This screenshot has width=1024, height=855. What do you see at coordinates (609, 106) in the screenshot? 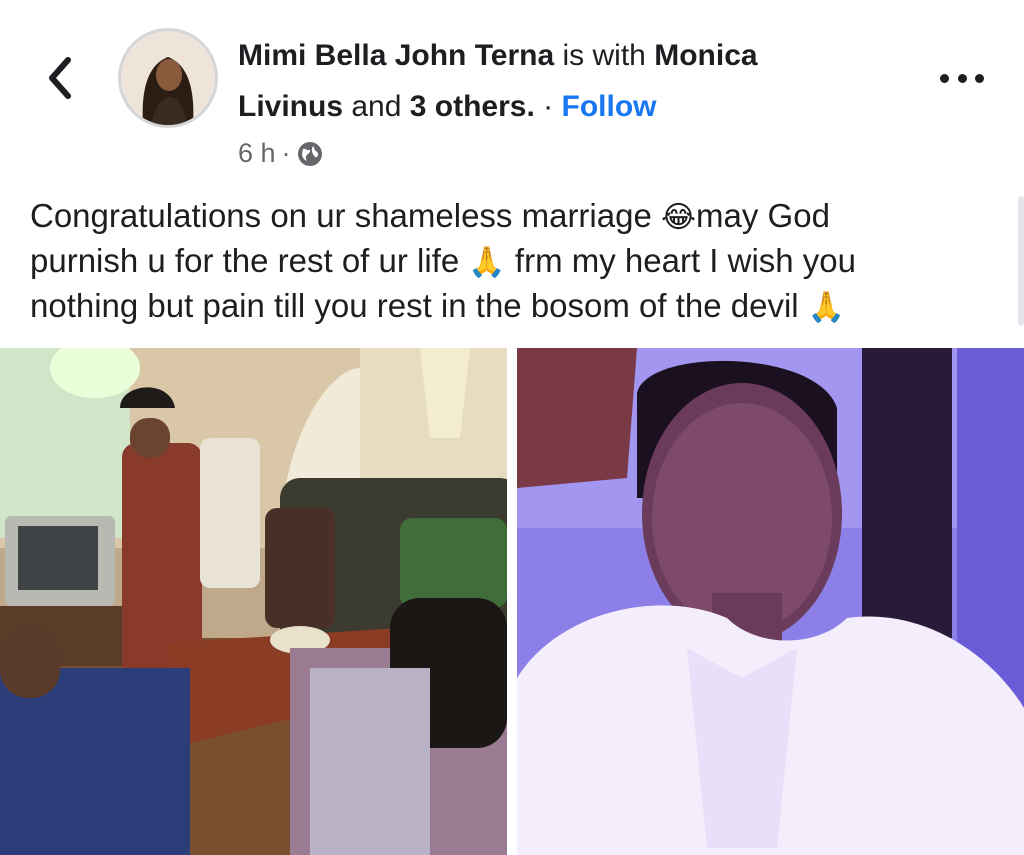
I see `follow-button: Follow` at bounding box center [609, 106].